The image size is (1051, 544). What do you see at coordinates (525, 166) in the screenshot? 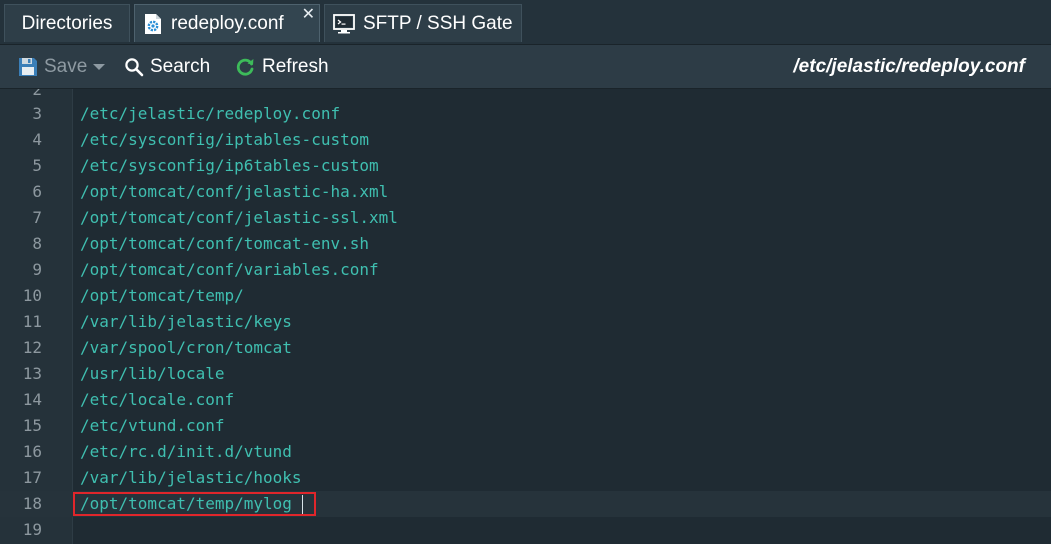
I see `code-line: 5 /etc/sysconfig/ip6tables-custom` at bounding box center [525, 166].